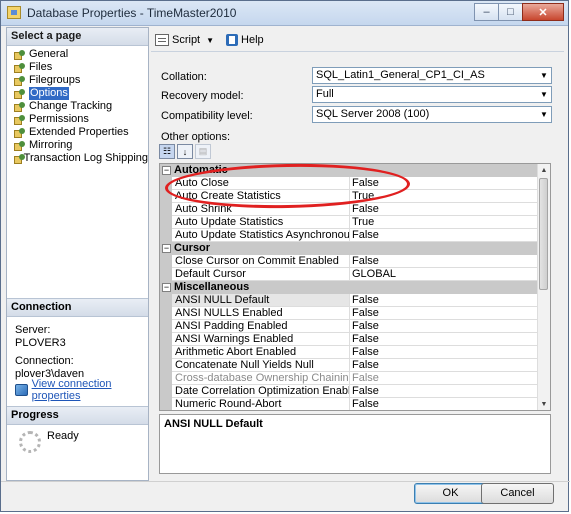 The image size is (571, 514). I want to click on page-item-change-tracking: Change Tracking, so click(77, 106).